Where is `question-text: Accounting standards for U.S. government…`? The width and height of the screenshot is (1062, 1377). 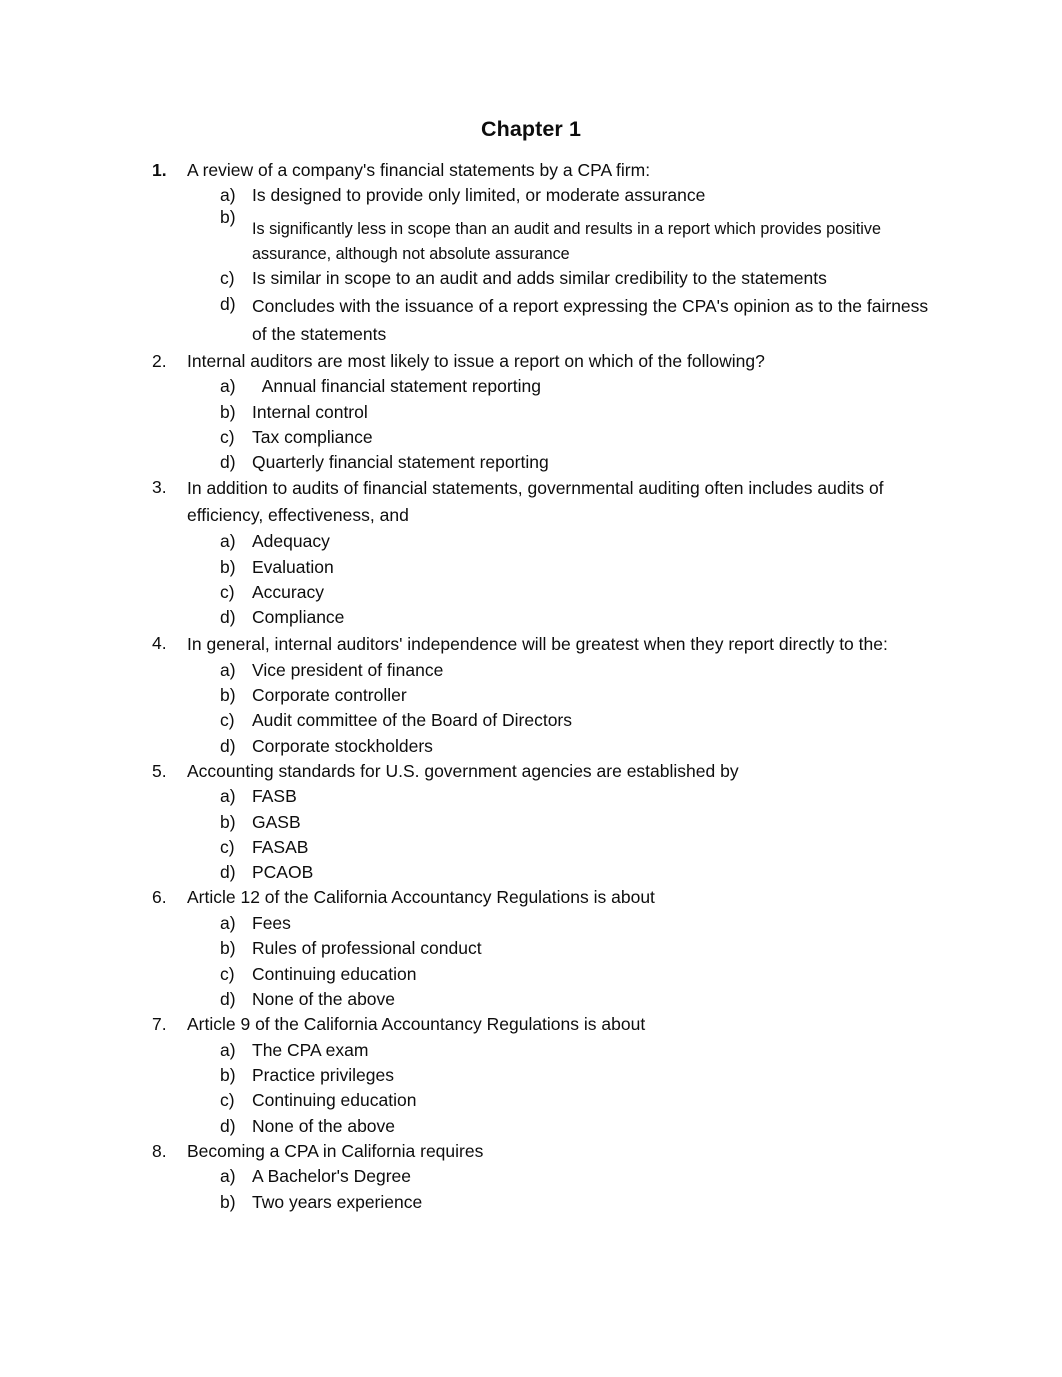 question-text: Accounting standards for U.S. government… is located at coordinates (463, 770).